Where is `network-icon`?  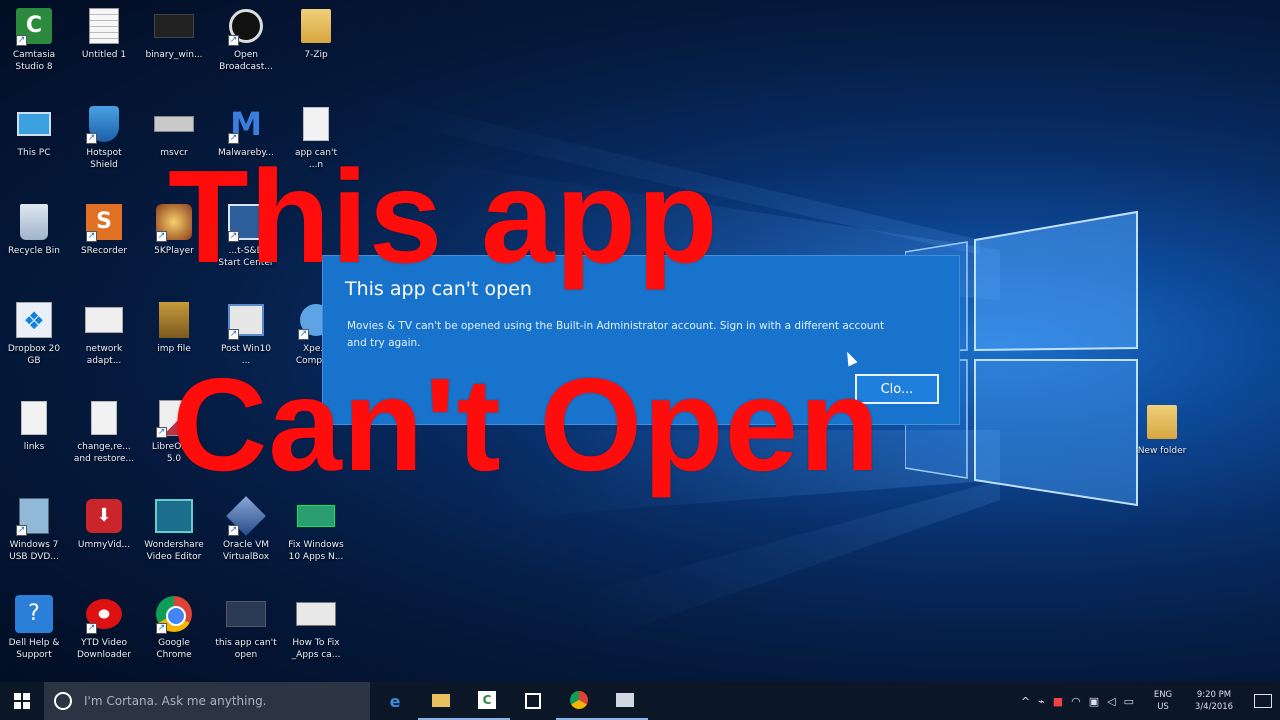 network-icon is located at coordinates (104, 320).